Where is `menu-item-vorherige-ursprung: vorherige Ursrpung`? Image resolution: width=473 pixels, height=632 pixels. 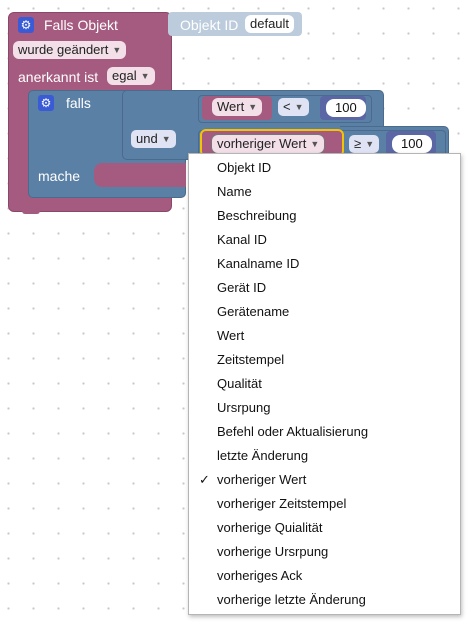 menu-item-vorherige-ursprung: vorherige Ursrpung is located at coordinates (324, 552).